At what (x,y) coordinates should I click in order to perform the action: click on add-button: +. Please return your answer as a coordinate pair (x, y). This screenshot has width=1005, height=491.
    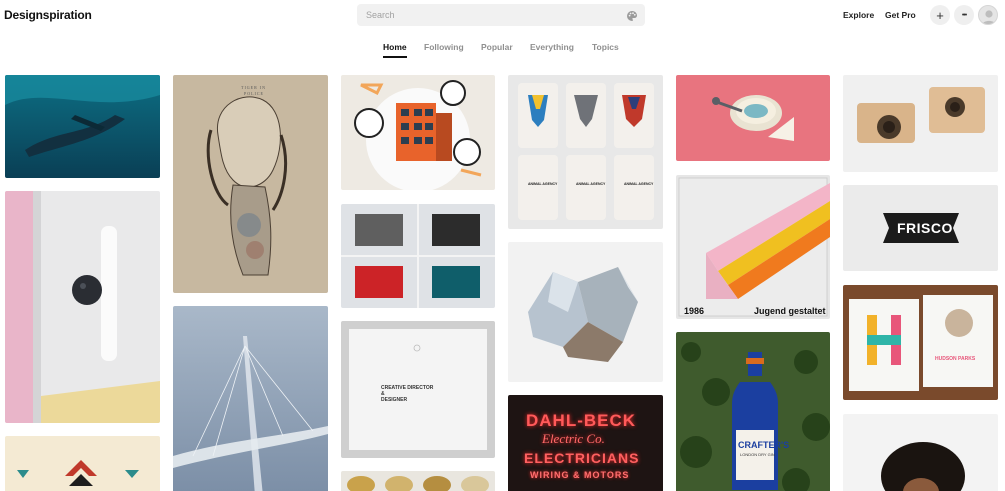
    Looking at the image, I should click on (940, 15).